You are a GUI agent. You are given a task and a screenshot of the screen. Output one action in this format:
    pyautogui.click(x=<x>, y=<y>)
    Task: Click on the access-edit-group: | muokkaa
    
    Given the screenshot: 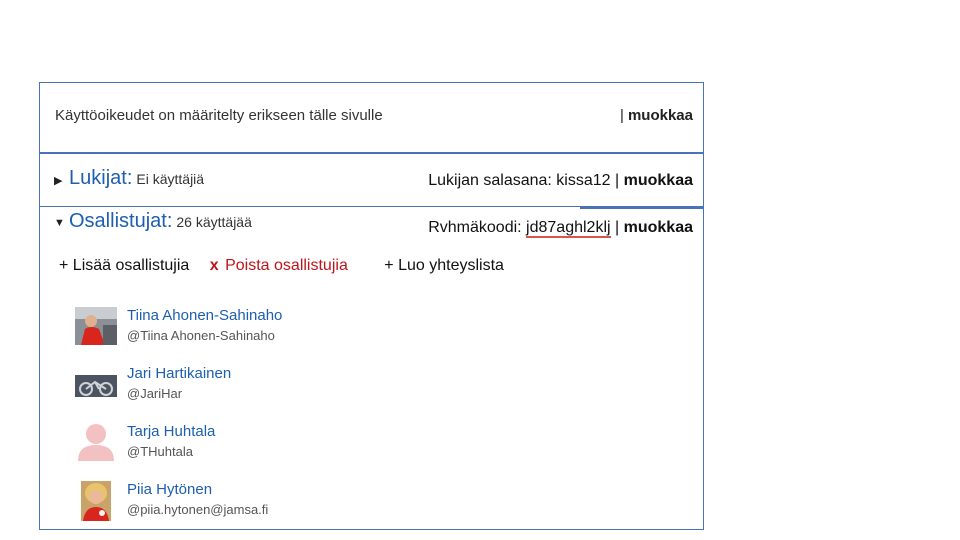 What is the action you would take?
    pyautogui.click(x=656, y=115)
    